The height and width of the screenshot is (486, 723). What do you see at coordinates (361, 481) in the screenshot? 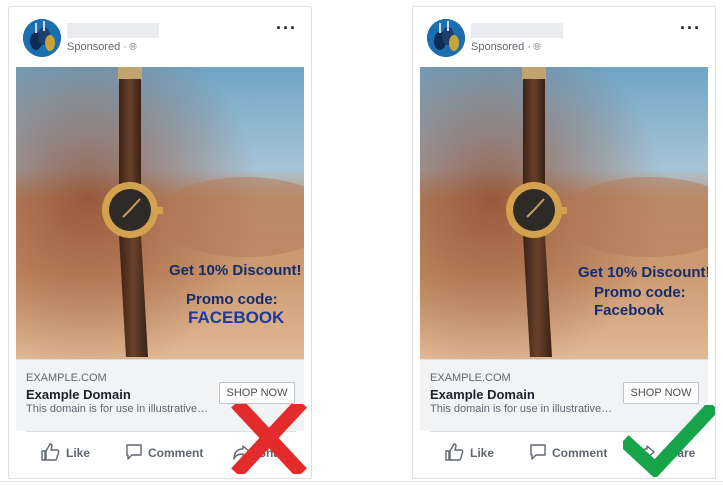
I see `bottom-divider` at bounding box center [361, 481].